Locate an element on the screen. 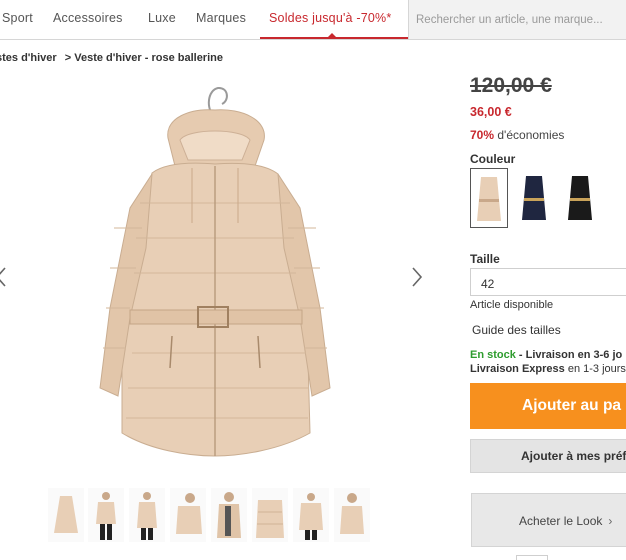 The image size is (626, 560). nav-item-luxe: Luxe is located at coordinates (162, 18).